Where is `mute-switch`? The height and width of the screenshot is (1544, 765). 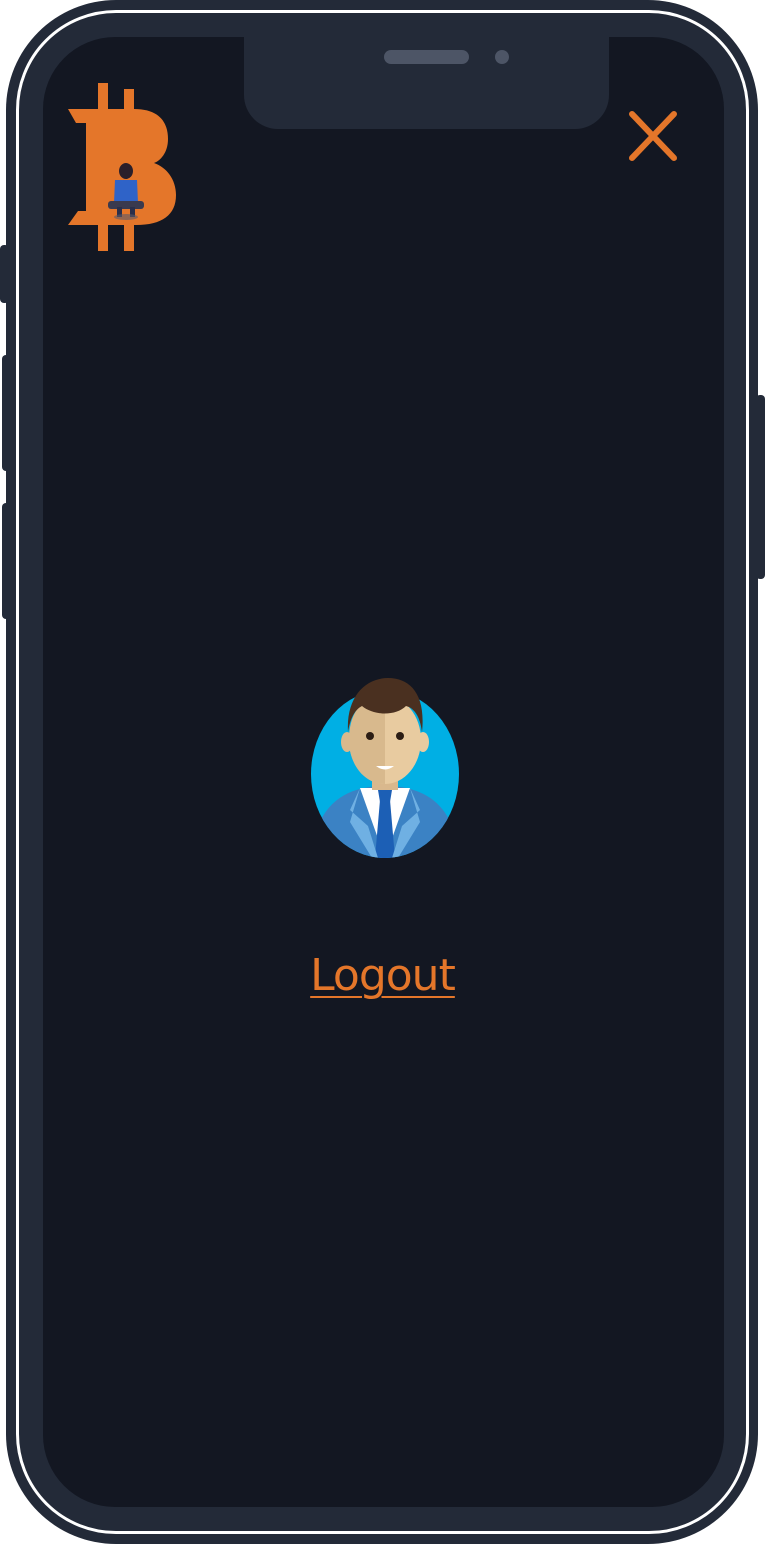 mute-switch is located at coordinates (4, 274).